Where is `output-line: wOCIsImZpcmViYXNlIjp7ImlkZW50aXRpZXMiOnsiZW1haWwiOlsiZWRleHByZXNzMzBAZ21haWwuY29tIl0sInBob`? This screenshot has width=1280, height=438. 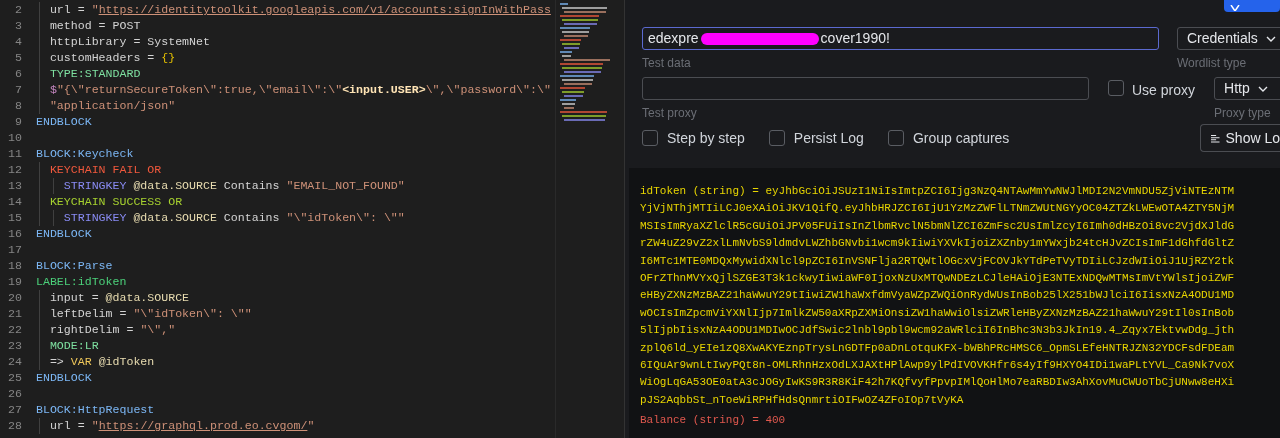
output-line: wOCIsImZpcmViYXNlIjp7ImlkZW50aXRpZXMiOnsiZW1haWwiOlsiZWRleHByZXNzMzBAZ21haWwuY29tIl0sInBob is located at coordinates (938, 313).